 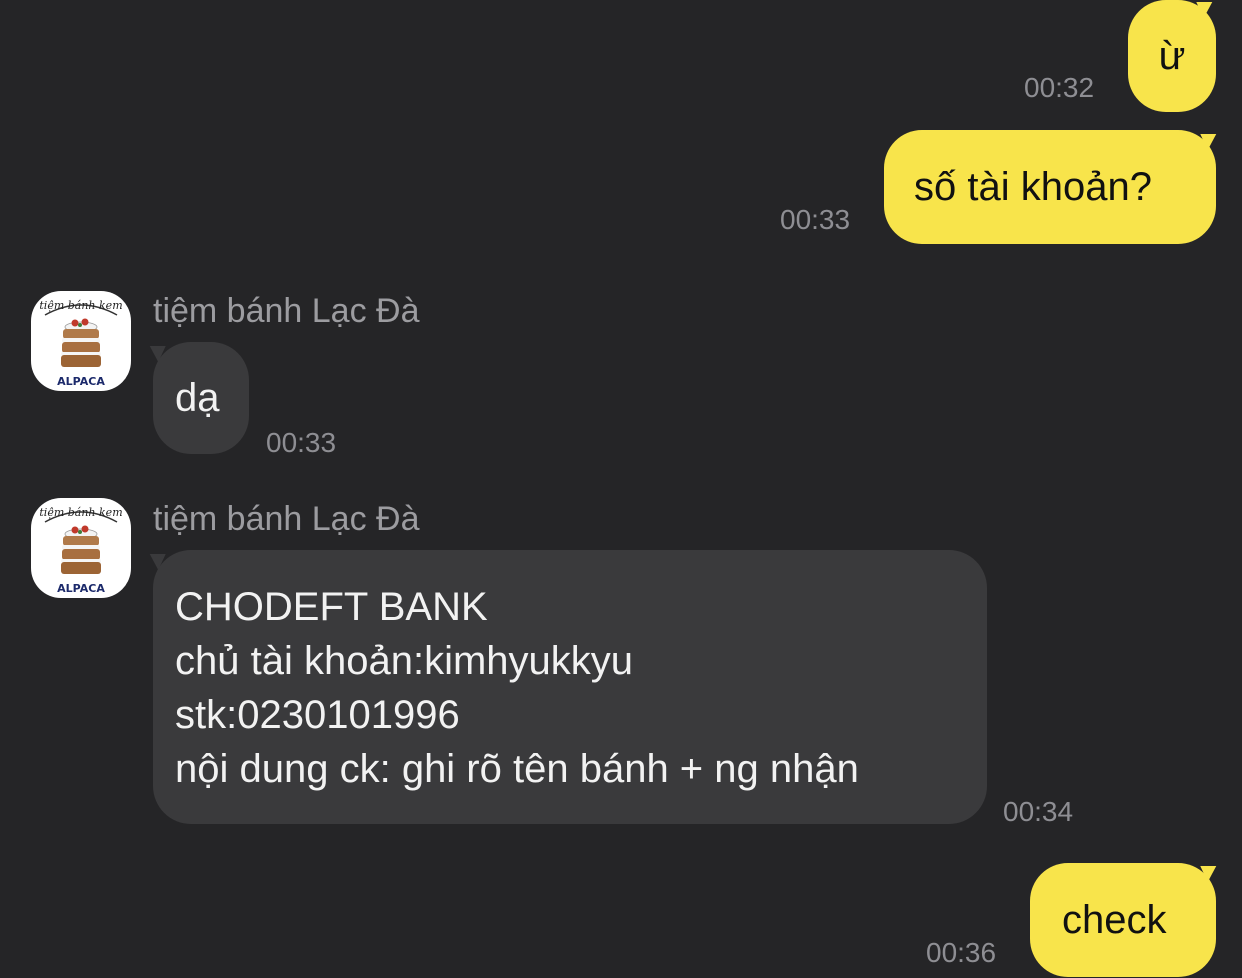 What do you see at coordinates (197, 398) in the screenshot?
I see `message-text: dạ` at bounding box center [197, 398].